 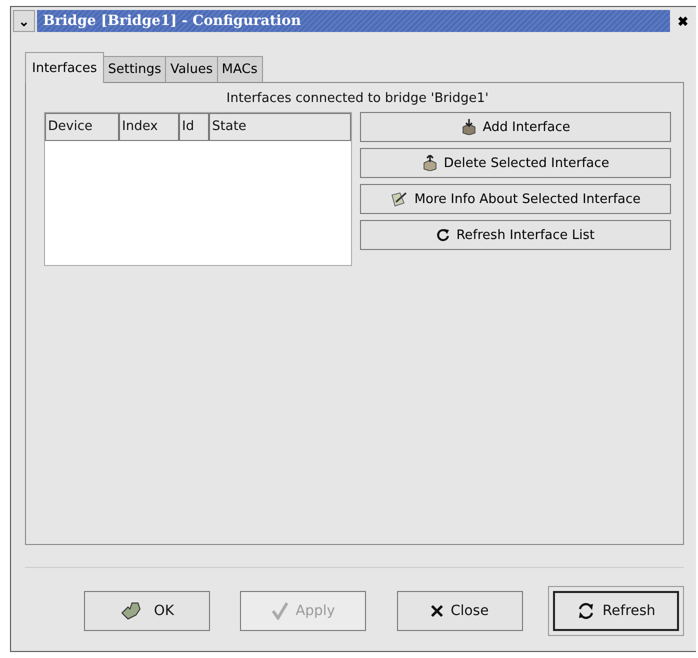 What do you see at coordinates (459, 611) in the screenshot?
I see `dialog-button: Close` at bounding box center [459, 611].